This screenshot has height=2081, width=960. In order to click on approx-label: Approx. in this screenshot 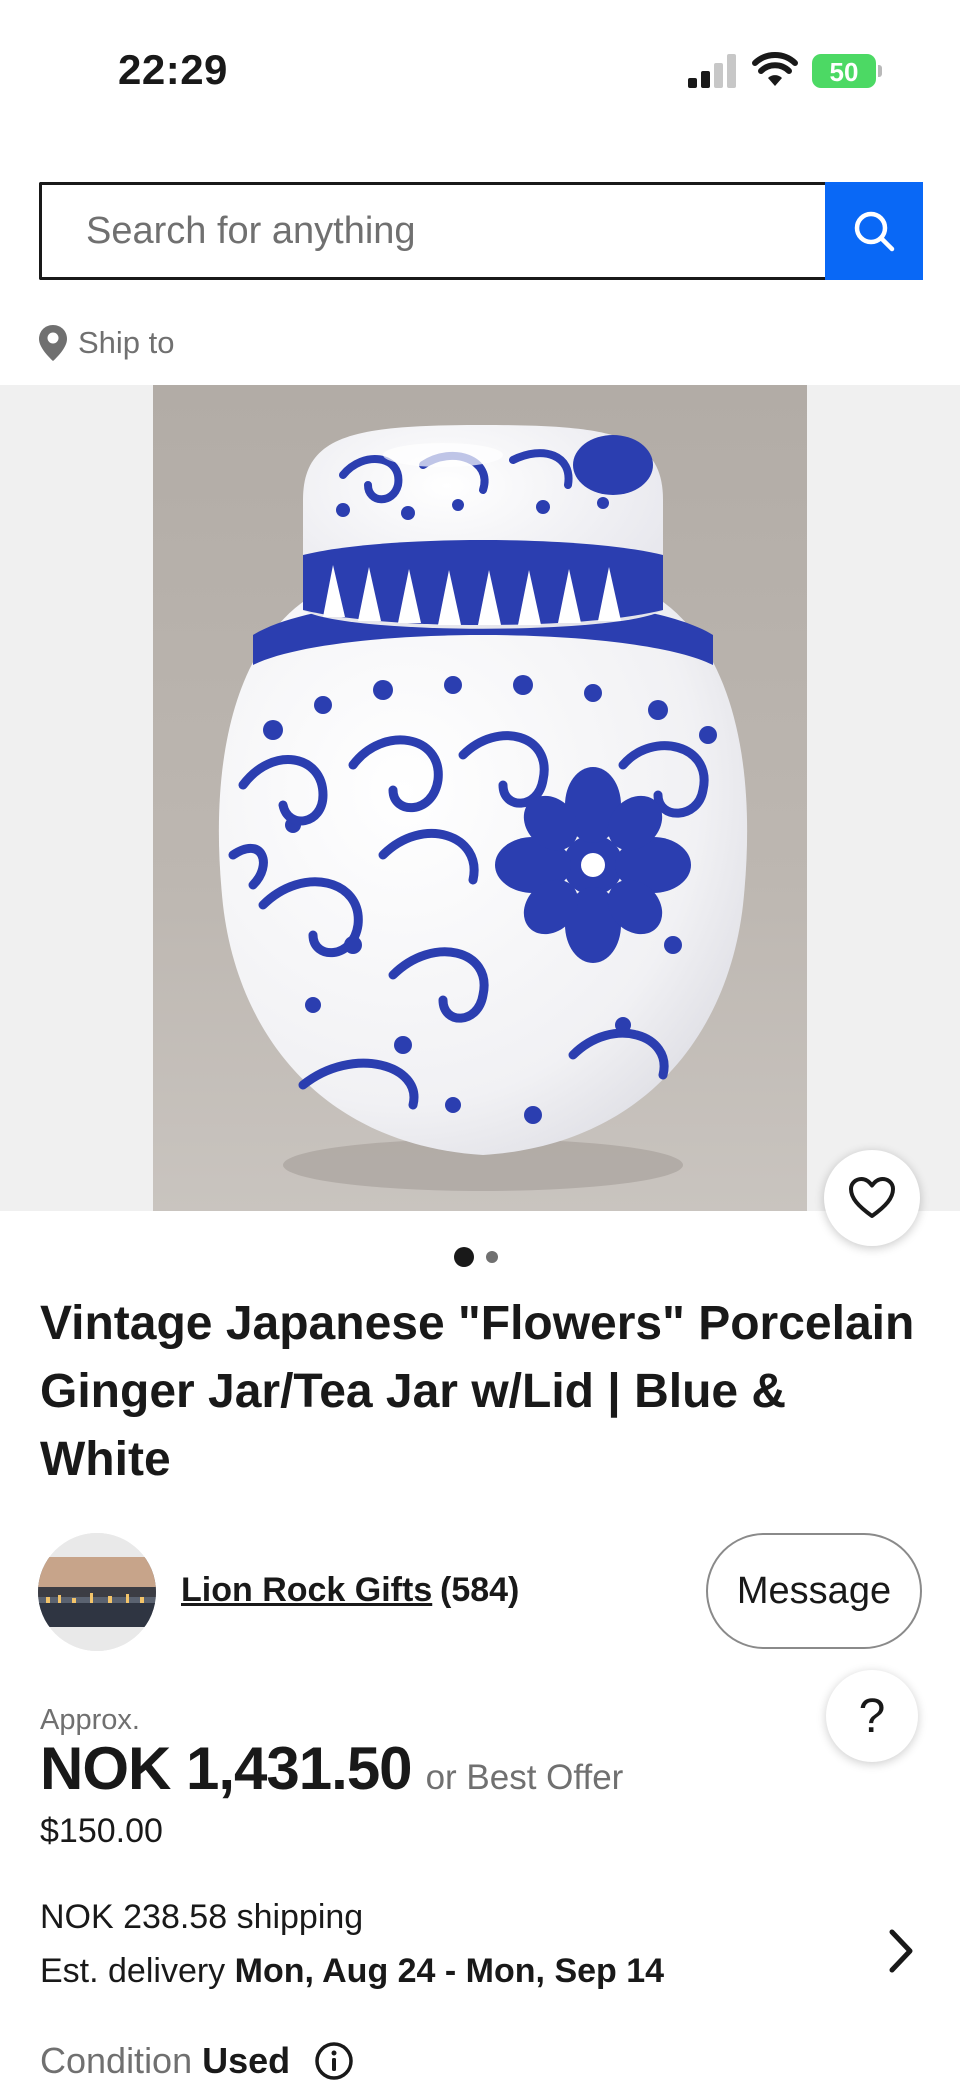, I will do `click(90, 1720)`.